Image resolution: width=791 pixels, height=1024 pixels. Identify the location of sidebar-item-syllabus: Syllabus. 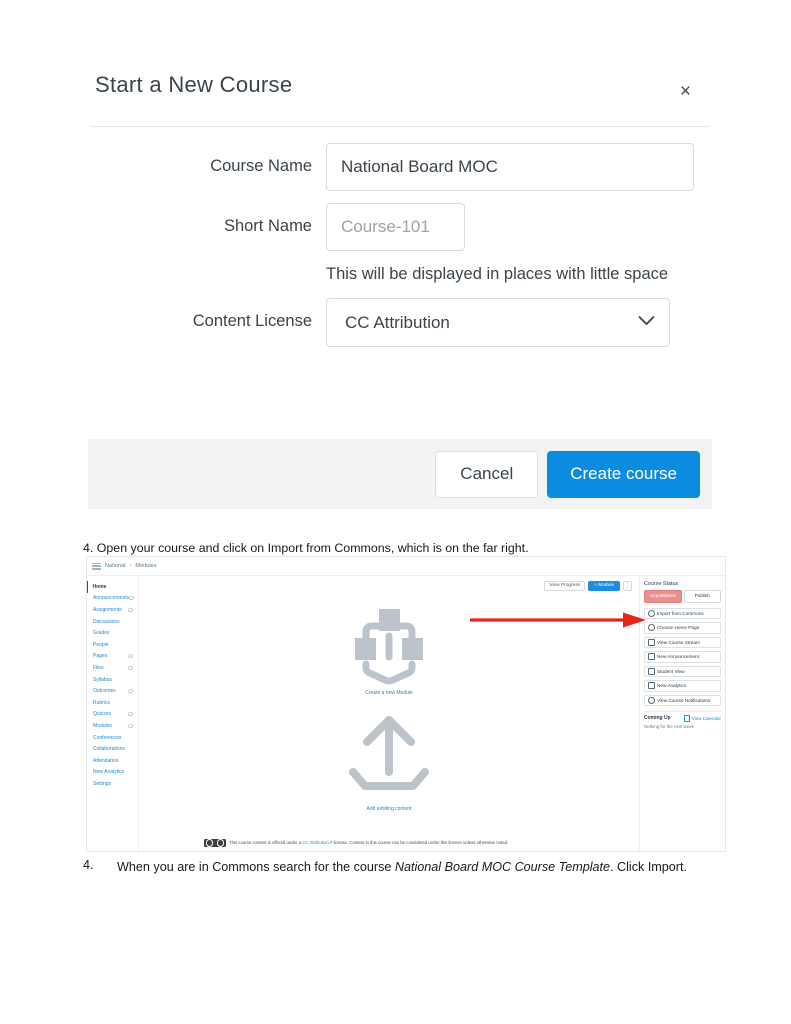
(112, 680).